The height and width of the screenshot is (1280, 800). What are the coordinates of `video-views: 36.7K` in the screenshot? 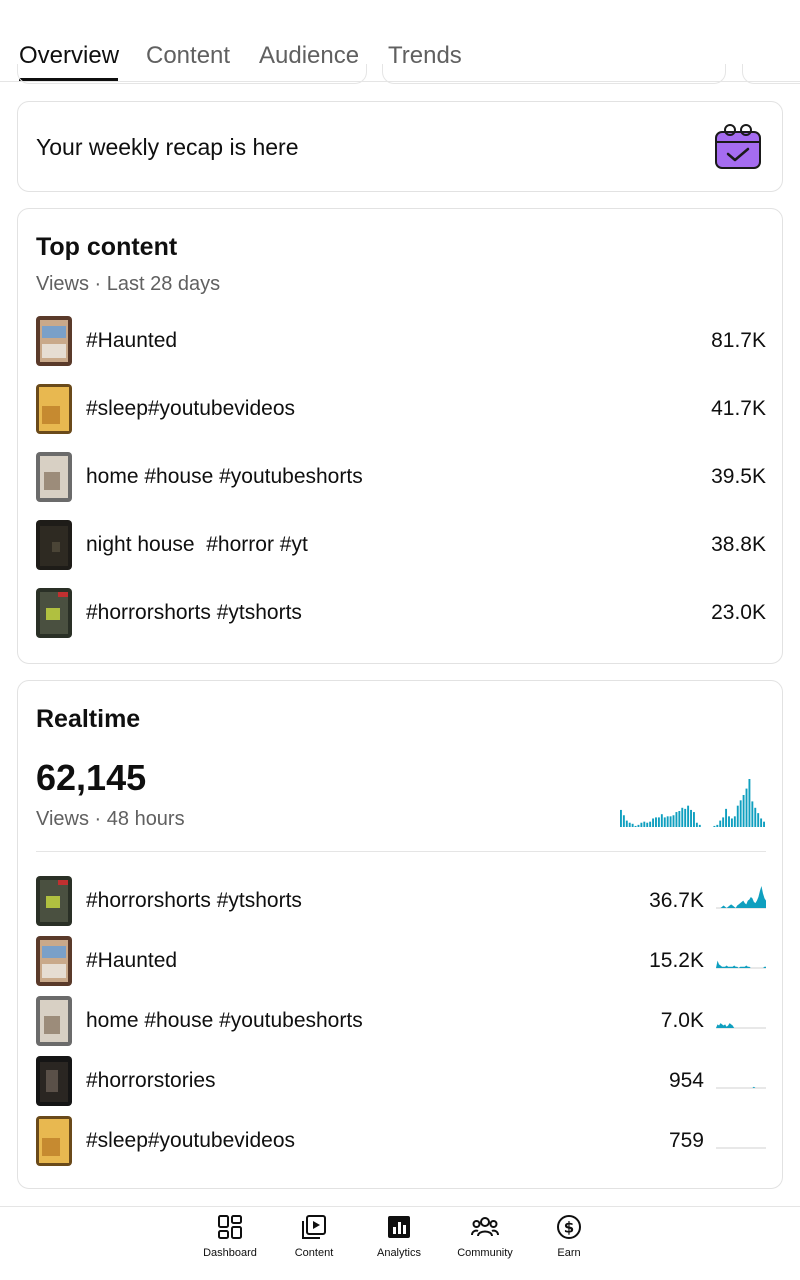 It's located at (676, 900).